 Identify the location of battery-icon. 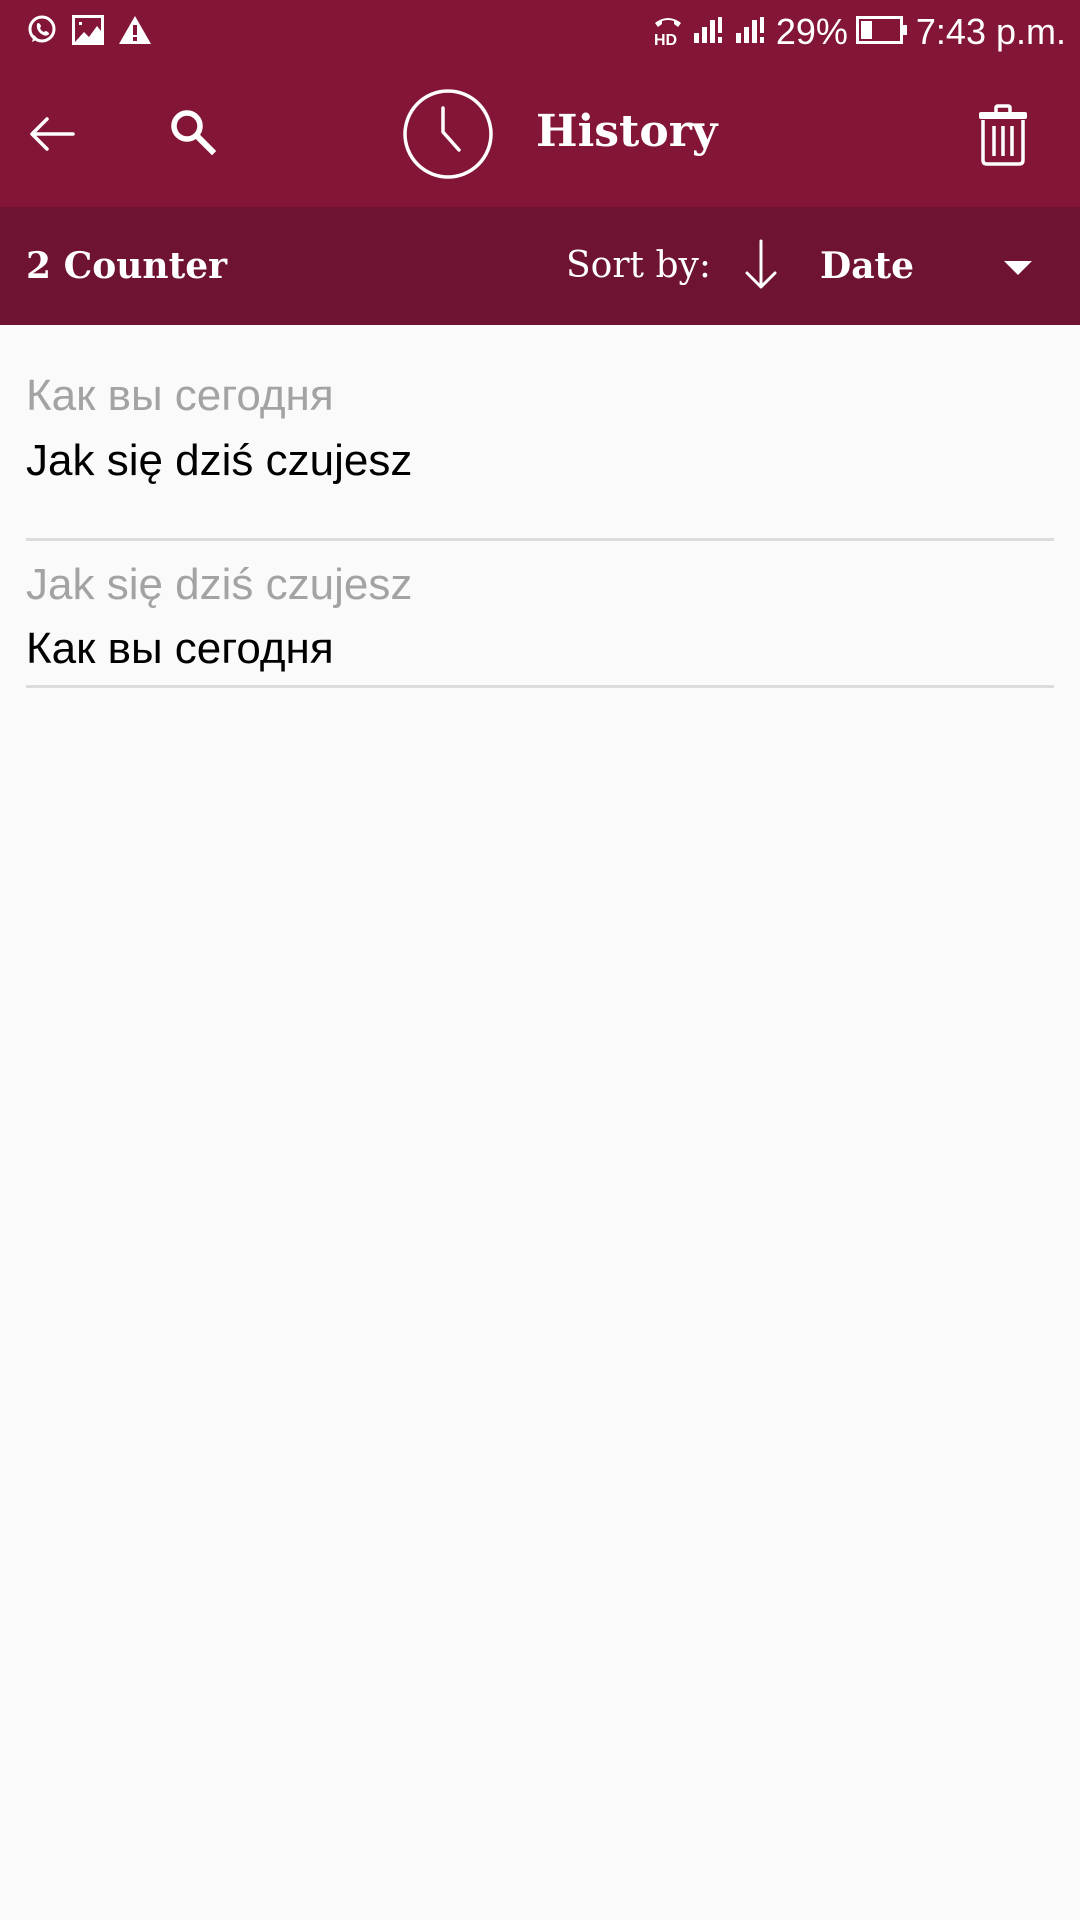
(881, 32).